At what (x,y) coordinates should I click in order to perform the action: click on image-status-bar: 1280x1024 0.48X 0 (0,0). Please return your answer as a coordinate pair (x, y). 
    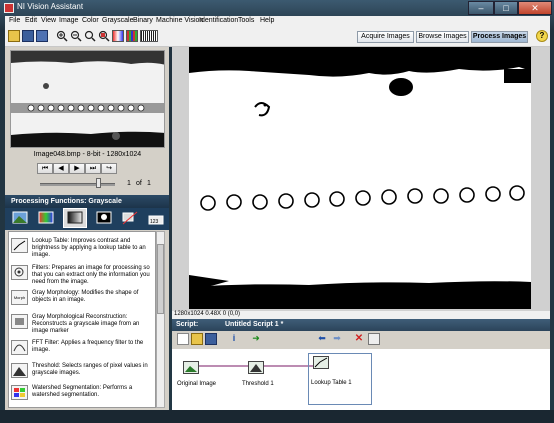
    Looking at the image, I should click on (361, 315).